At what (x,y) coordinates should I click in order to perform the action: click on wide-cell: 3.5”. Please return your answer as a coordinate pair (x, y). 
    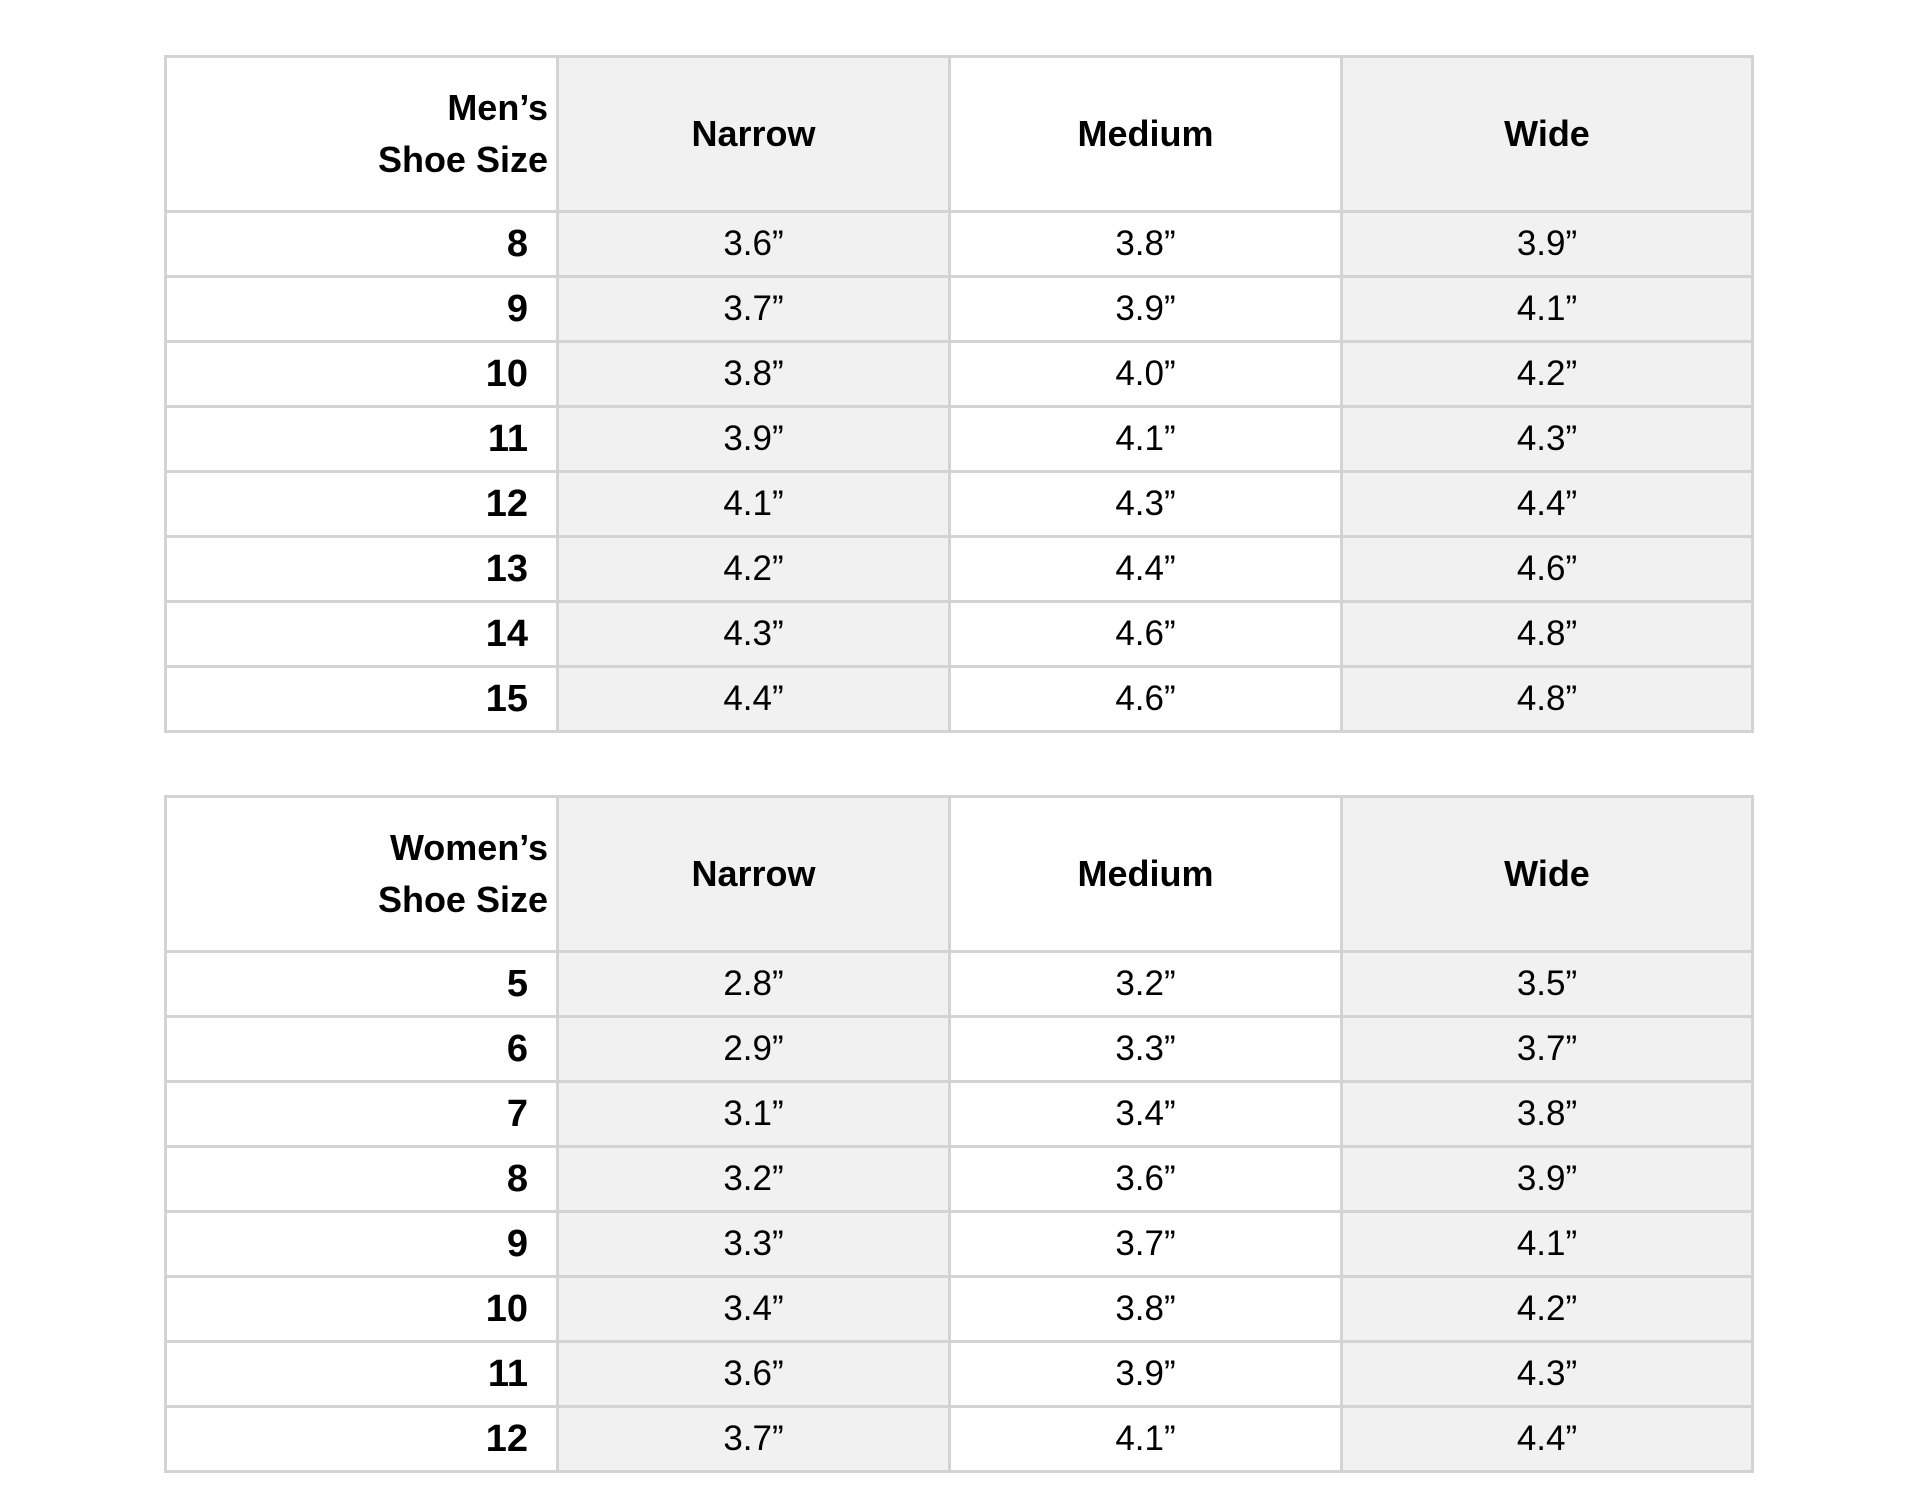
    Looking at the image, I should click on (1547, 984).